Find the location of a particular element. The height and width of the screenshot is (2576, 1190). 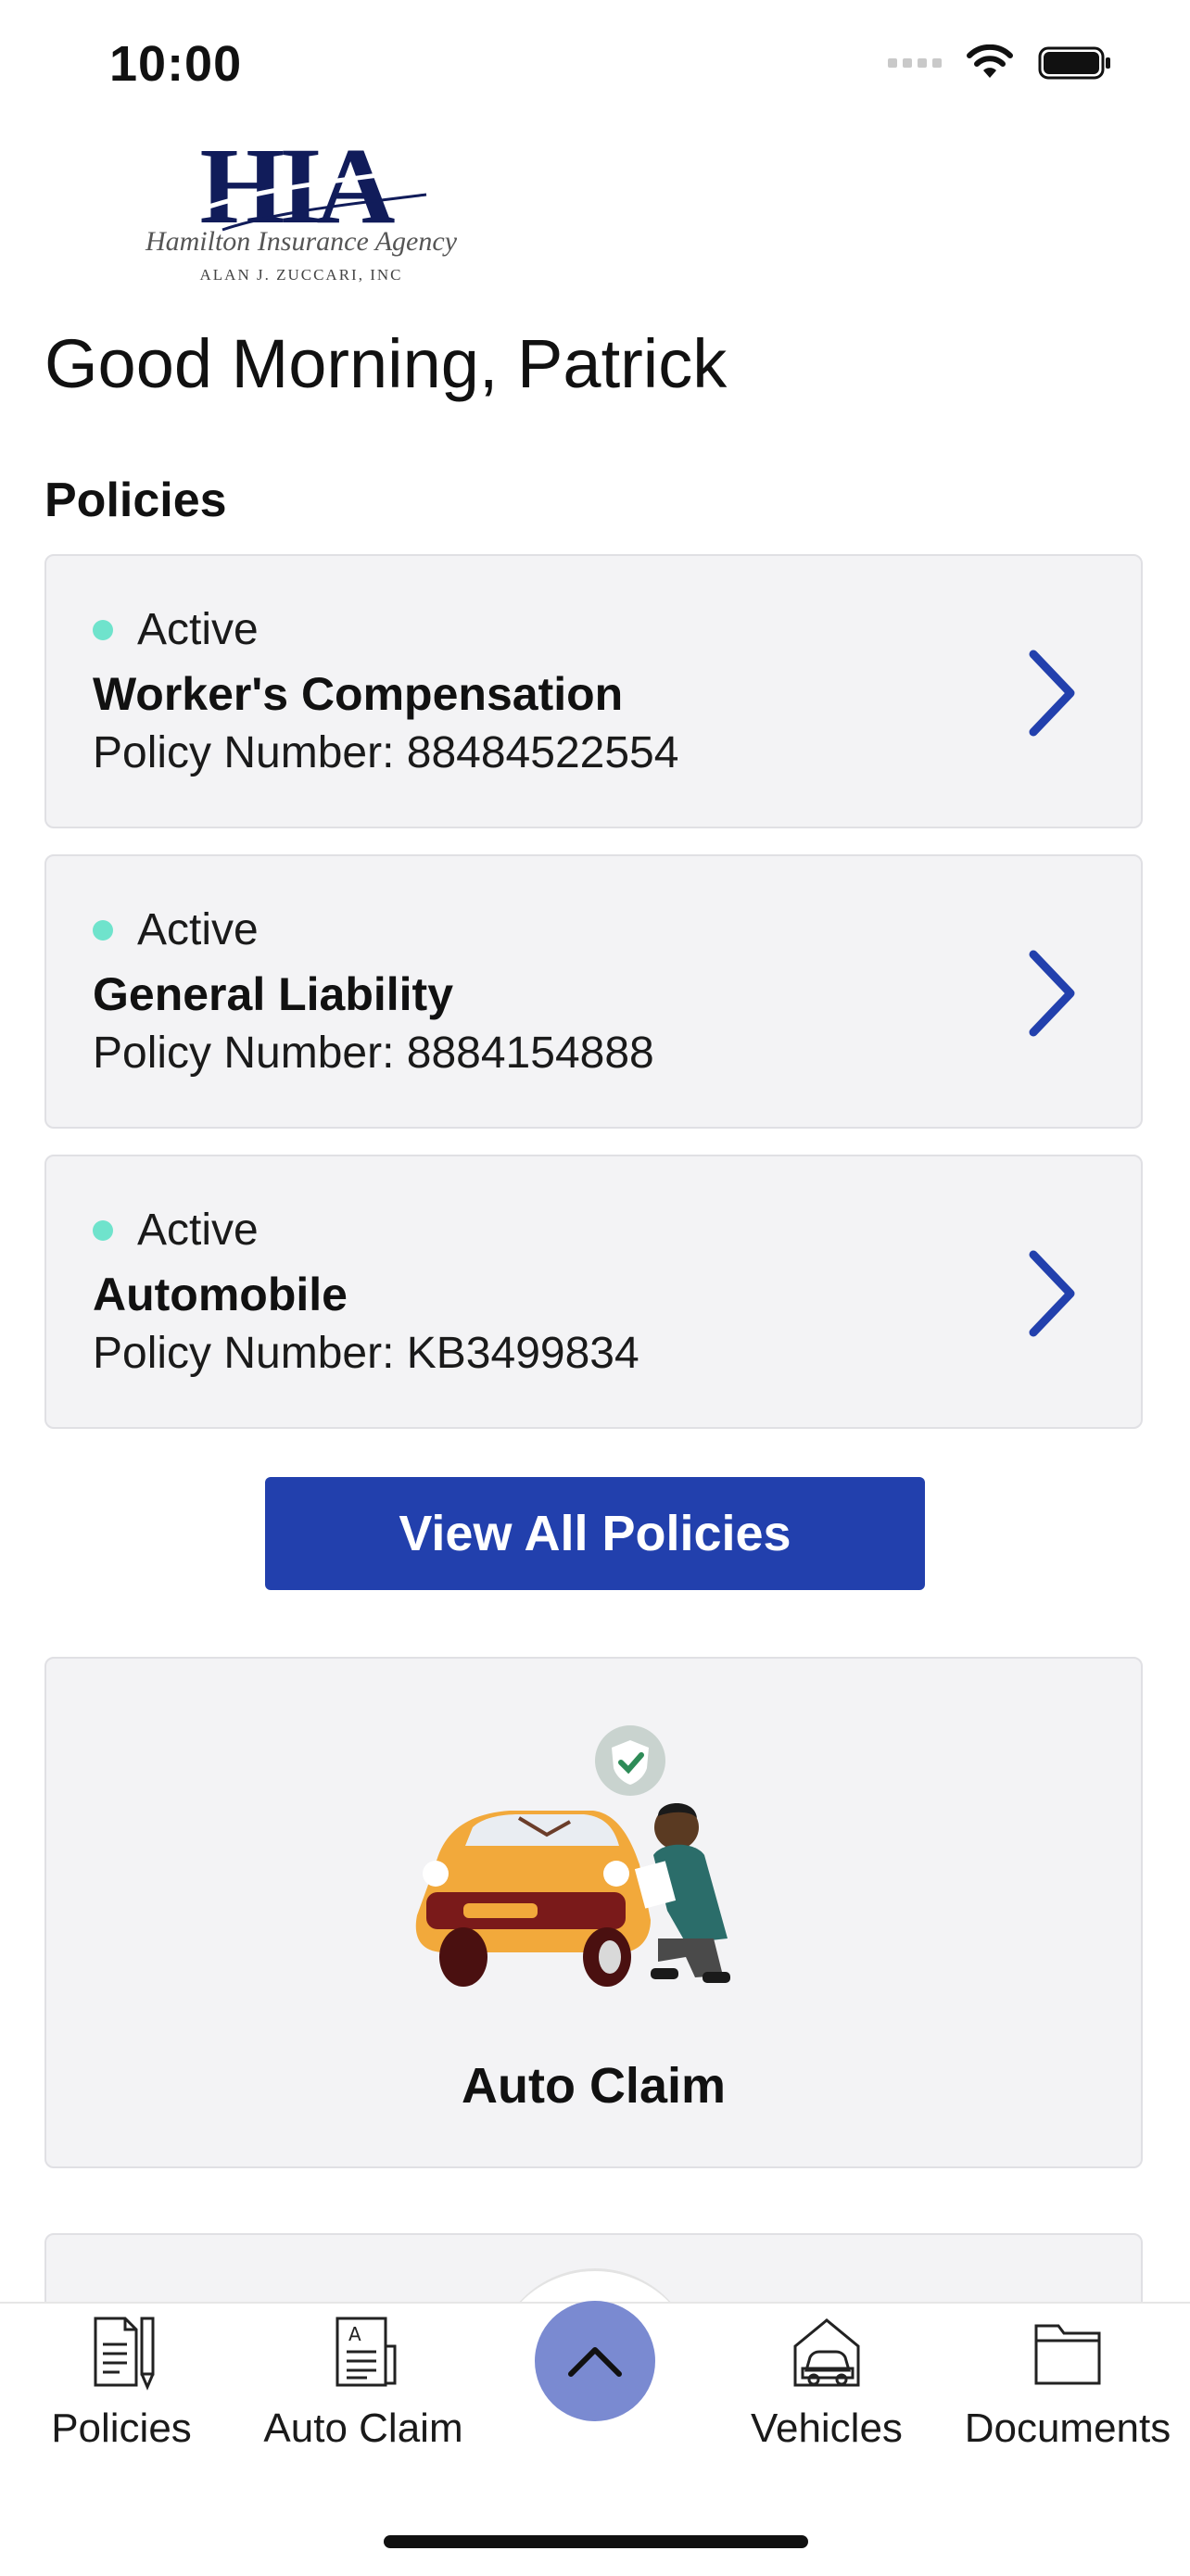

auto-claim-label: Auto Claim is located at coordinates (593, 2086).